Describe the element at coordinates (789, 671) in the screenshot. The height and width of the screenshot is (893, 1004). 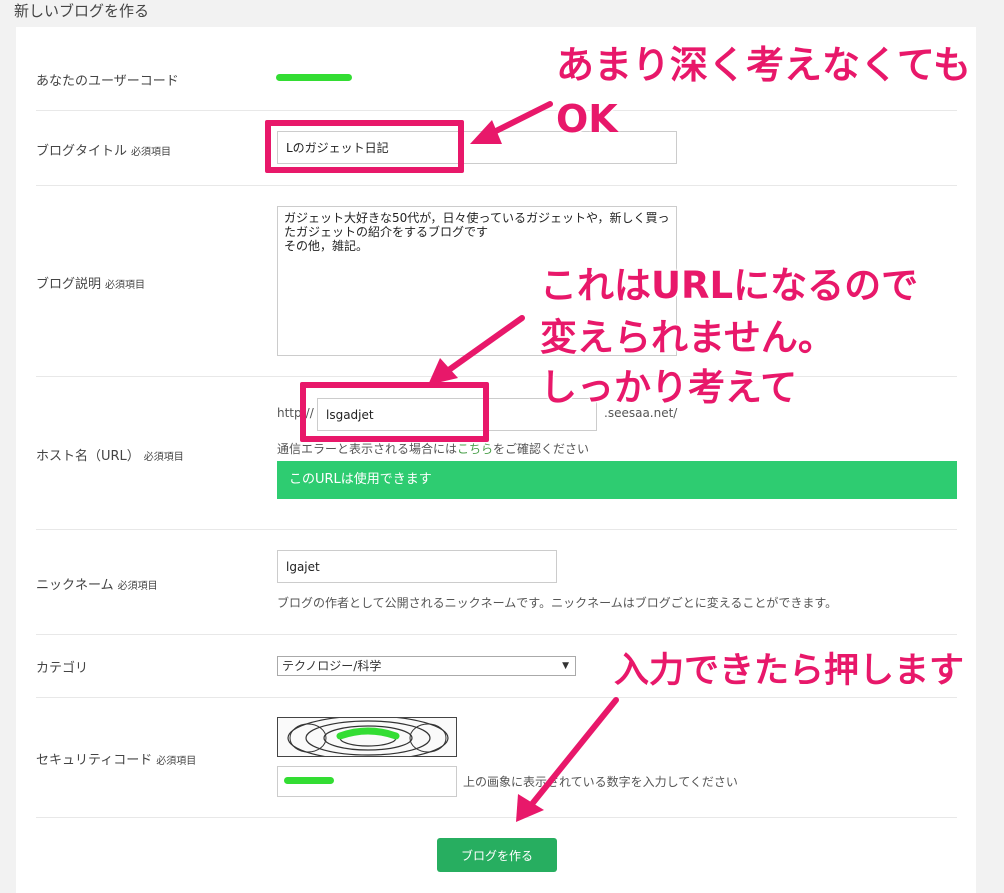
I see `annotation-submit-note: 入力できたら押します` at that location.